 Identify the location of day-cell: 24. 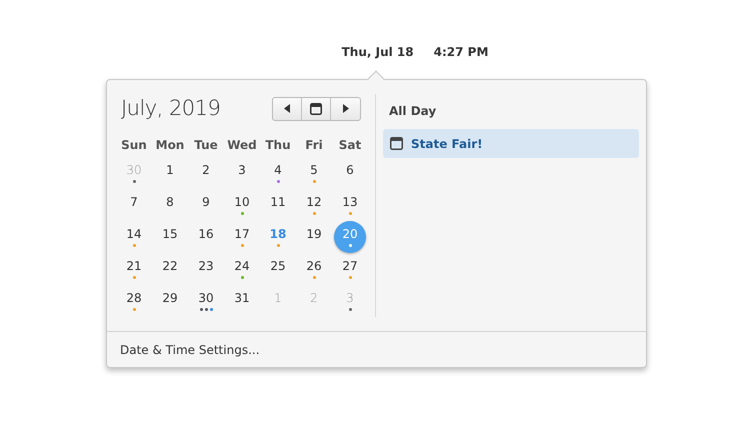
(242, 268).